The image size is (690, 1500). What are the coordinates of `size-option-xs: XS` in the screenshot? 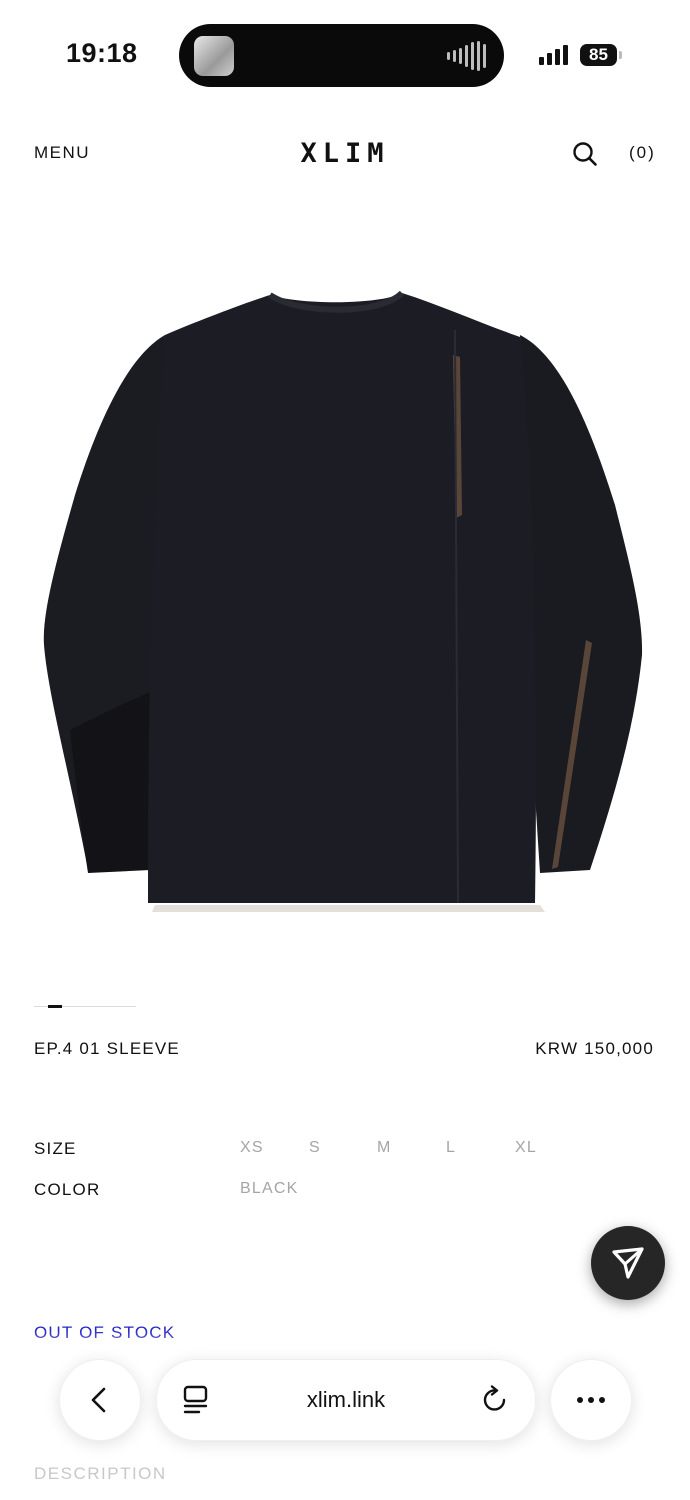 It's located at (252, 1148).